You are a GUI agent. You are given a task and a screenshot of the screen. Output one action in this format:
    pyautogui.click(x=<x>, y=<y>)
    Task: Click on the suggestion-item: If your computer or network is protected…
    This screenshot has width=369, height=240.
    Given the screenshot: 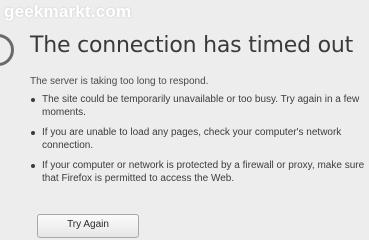 What is the action you would take?
    pyautogui.click(x=199, y=172)
    